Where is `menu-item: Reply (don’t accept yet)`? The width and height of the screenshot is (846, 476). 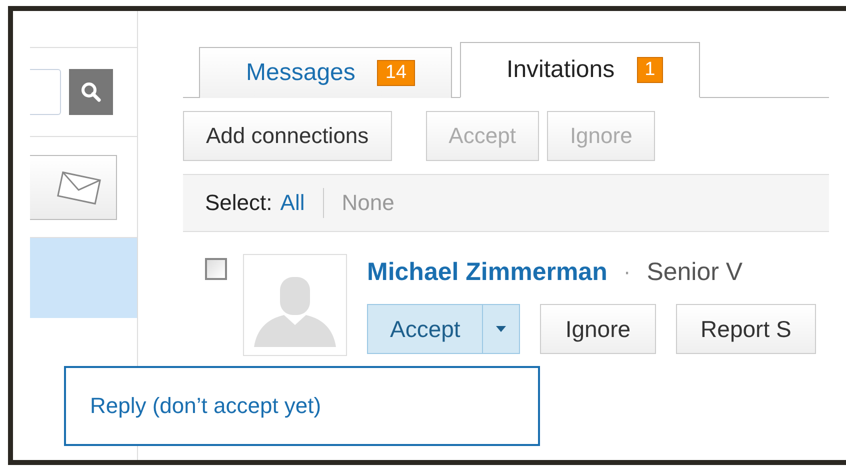
menu-item: Reply (don’t accept yet) is located at coordinates (206, 406).